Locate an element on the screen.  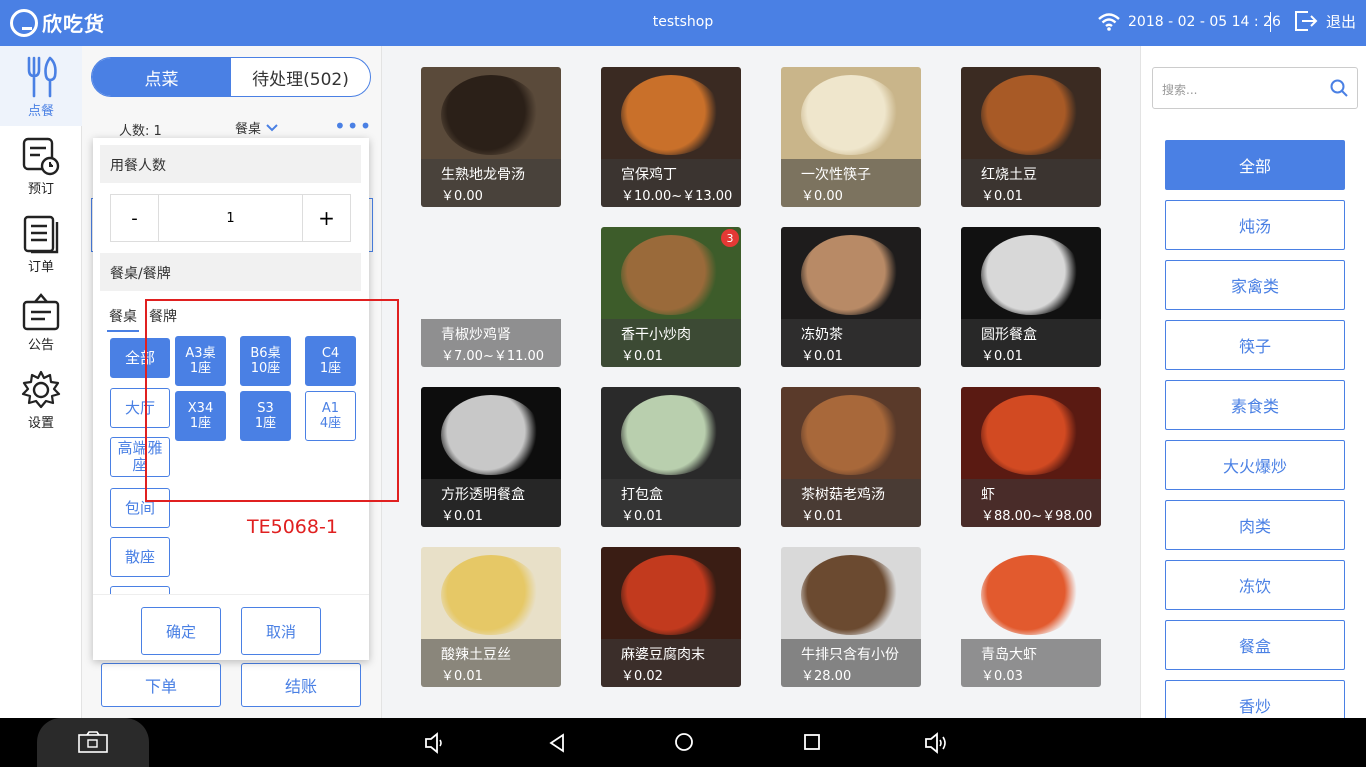
screenshot-button is located at coordinates (93, 742).